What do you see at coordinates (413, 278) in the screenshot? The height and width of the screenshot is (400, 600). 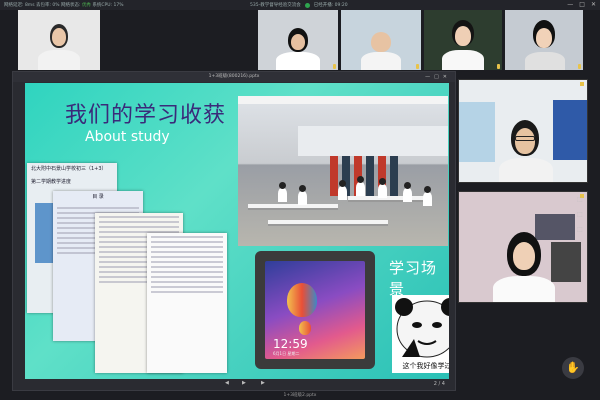 I see `scene-title: 学习场景` at bounding box center [413, 278].